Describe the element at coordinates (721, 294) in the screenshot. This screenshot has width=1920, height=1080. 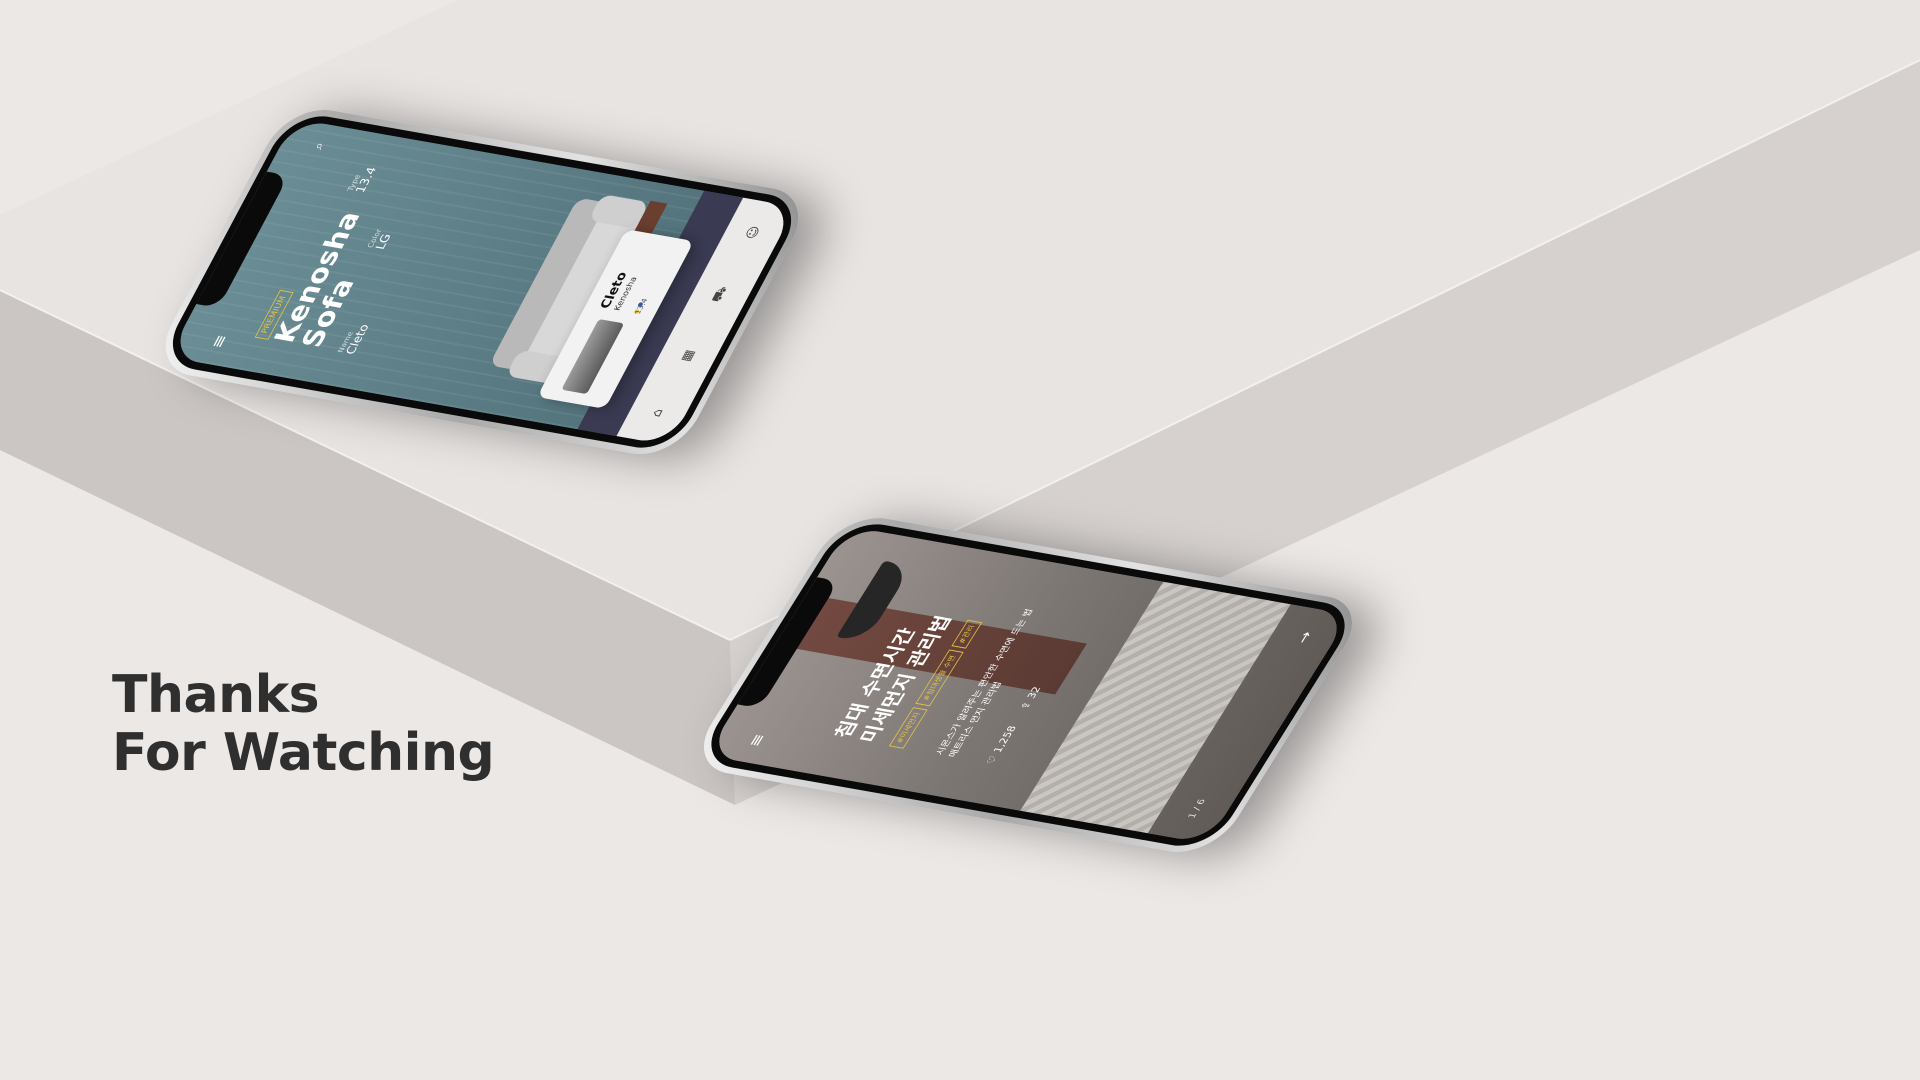
I see `tab-cart-icon: ⛟` at that location.